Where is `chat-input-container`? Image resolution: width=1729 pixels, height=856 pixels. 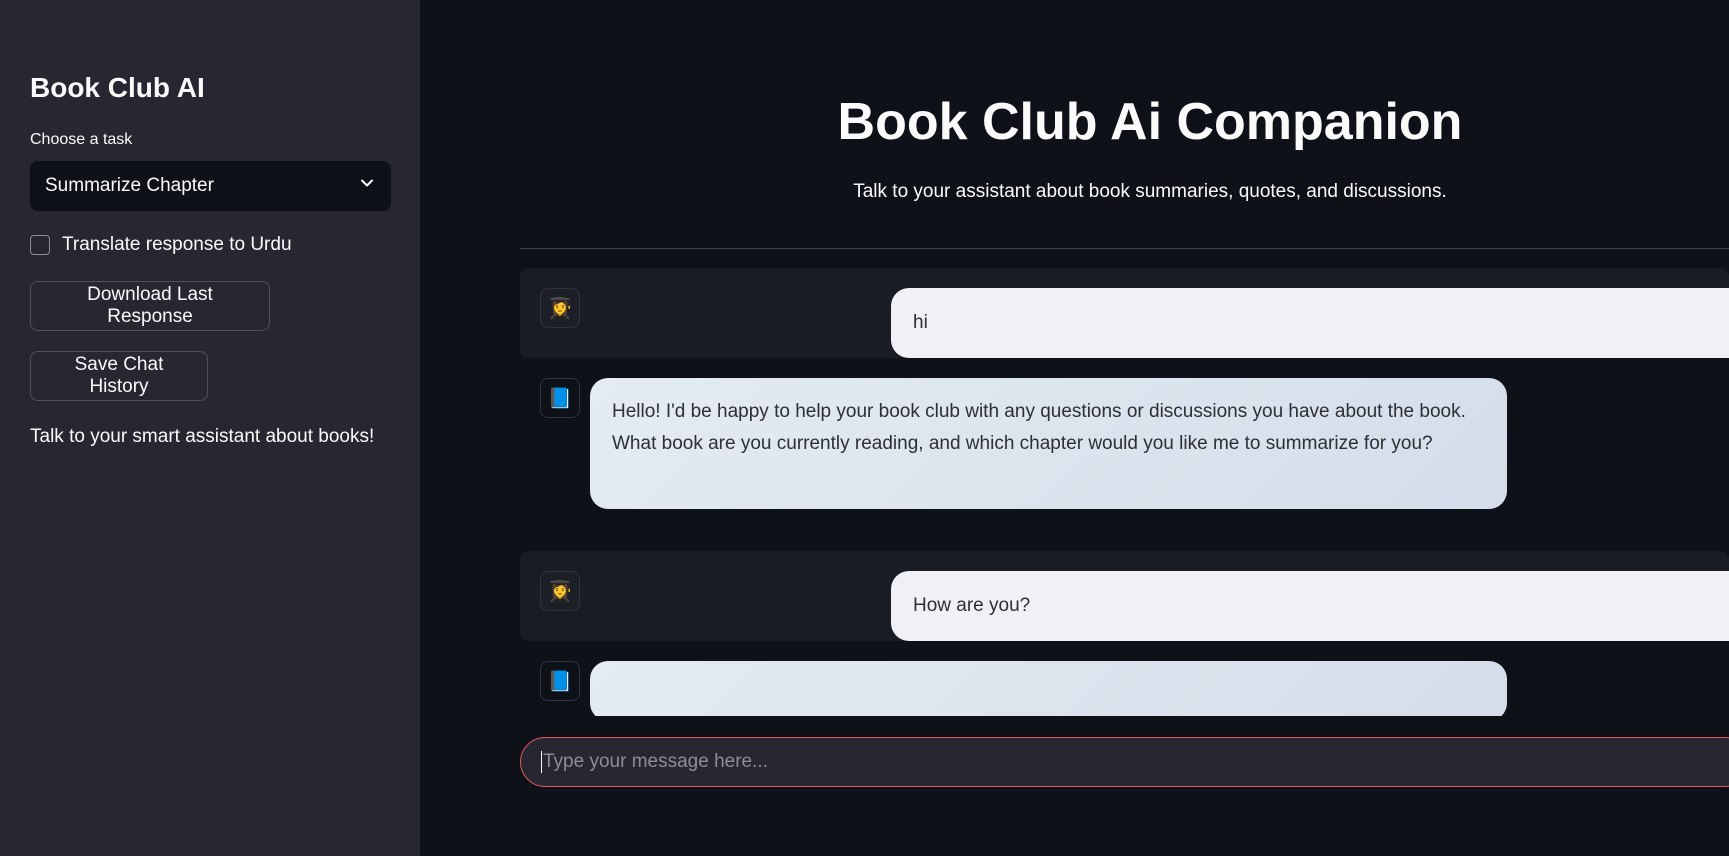
chat-input-container is located at coordinates (1124, 762).